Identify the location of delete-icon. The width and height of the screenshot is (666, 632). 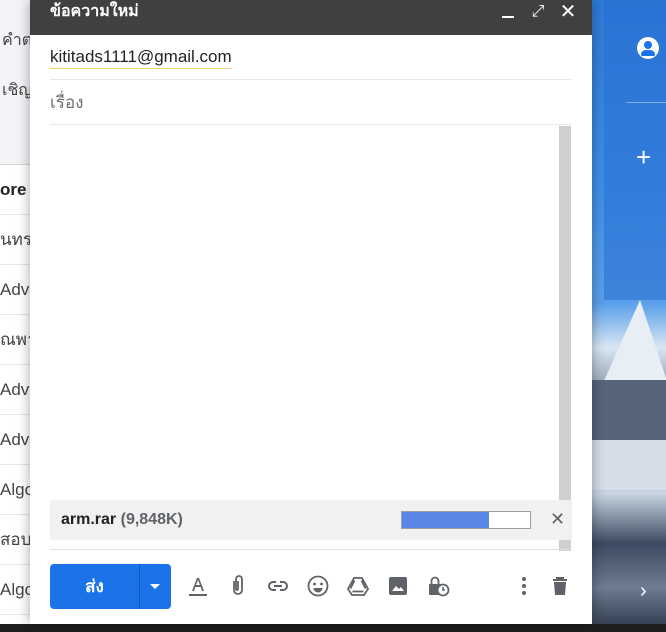
(560, 586).